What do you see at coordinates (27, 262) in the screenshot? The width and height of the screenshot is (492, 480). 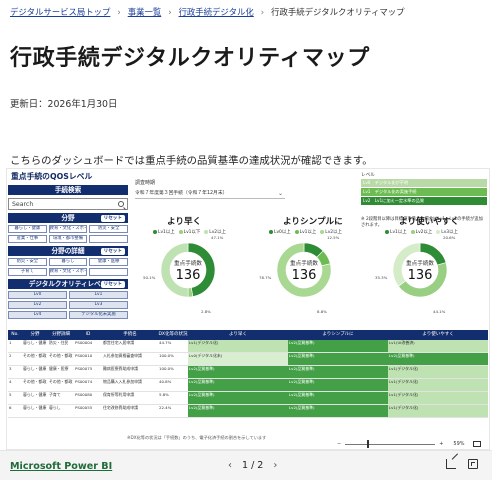 I see `detail-chip: 防災・安全` at bounding box center [27, 262].